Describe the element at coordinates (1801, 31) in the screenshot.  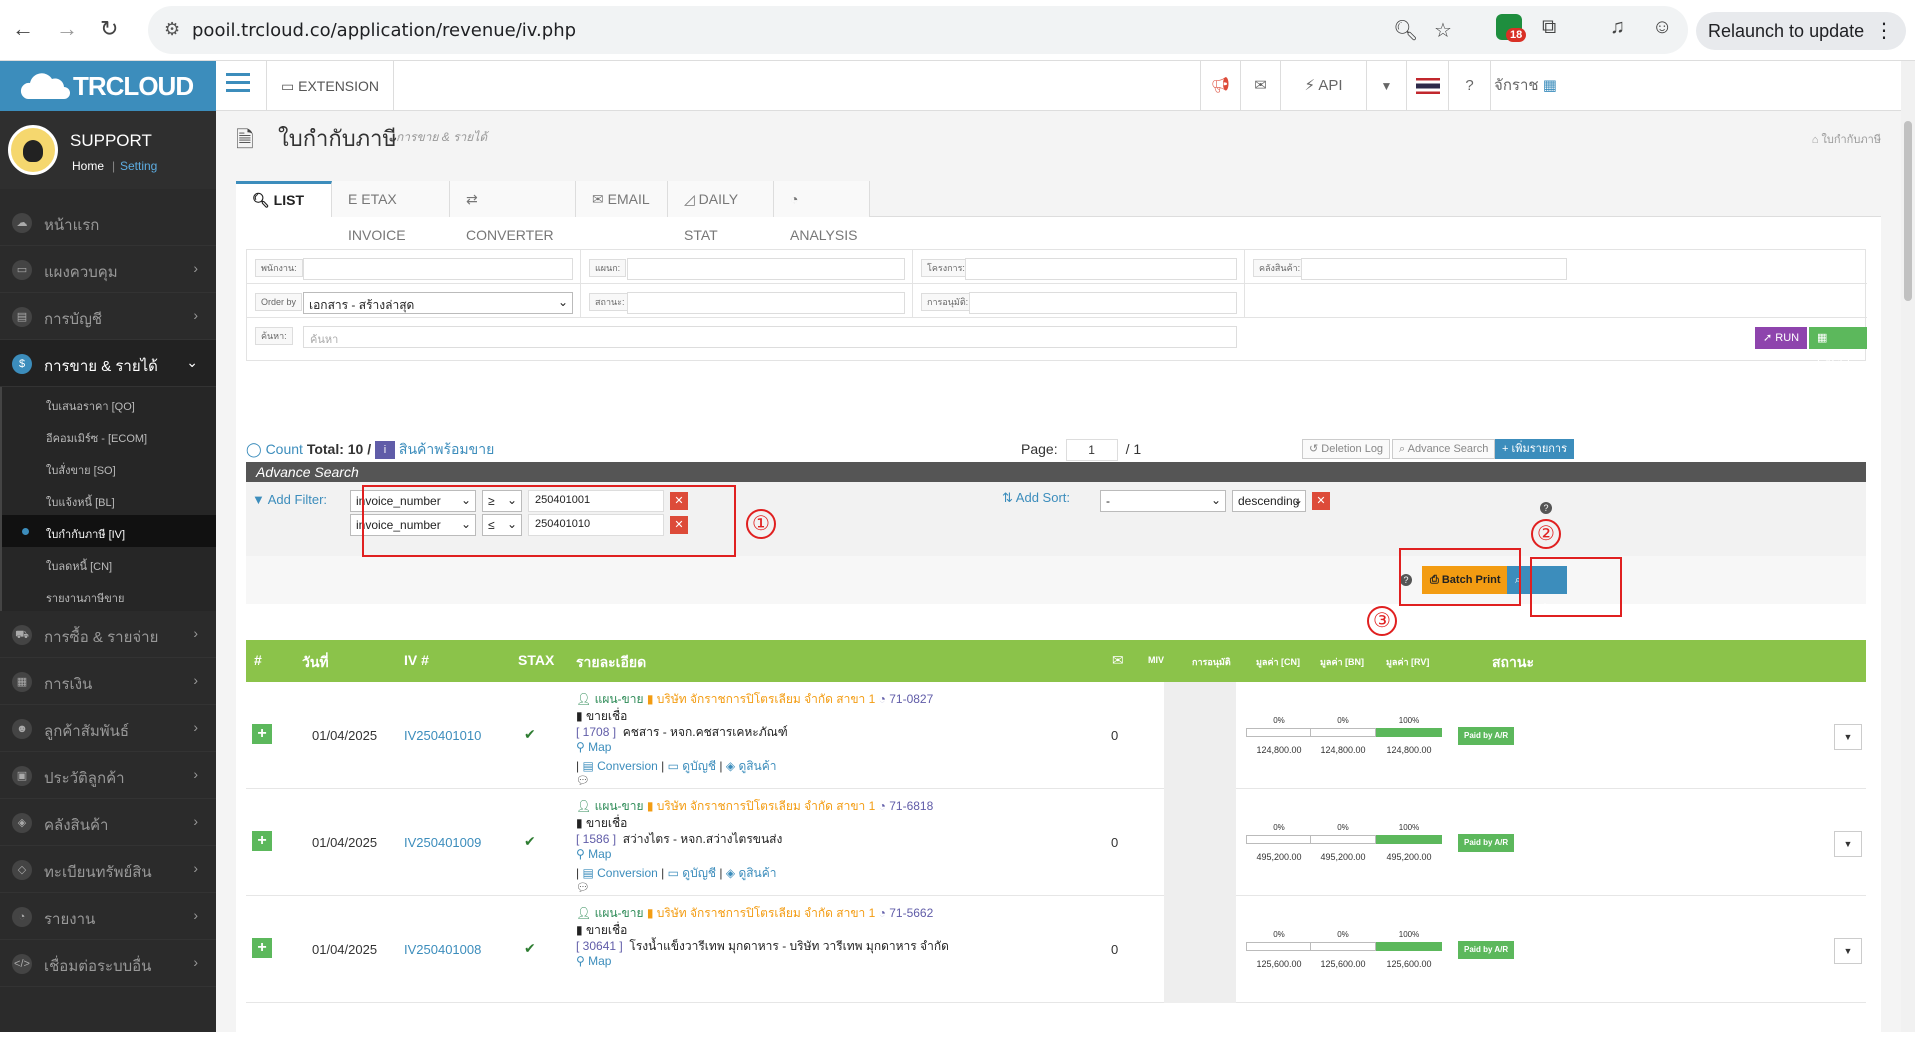
I see `relaunch-button: Relaunch to update ⋮` at that location.